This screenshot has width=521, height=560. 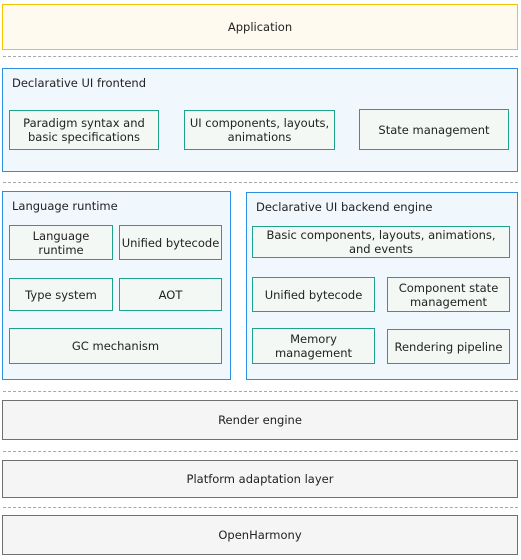 I want to click on runtime-module: AOT, so click(x=170, y=294).